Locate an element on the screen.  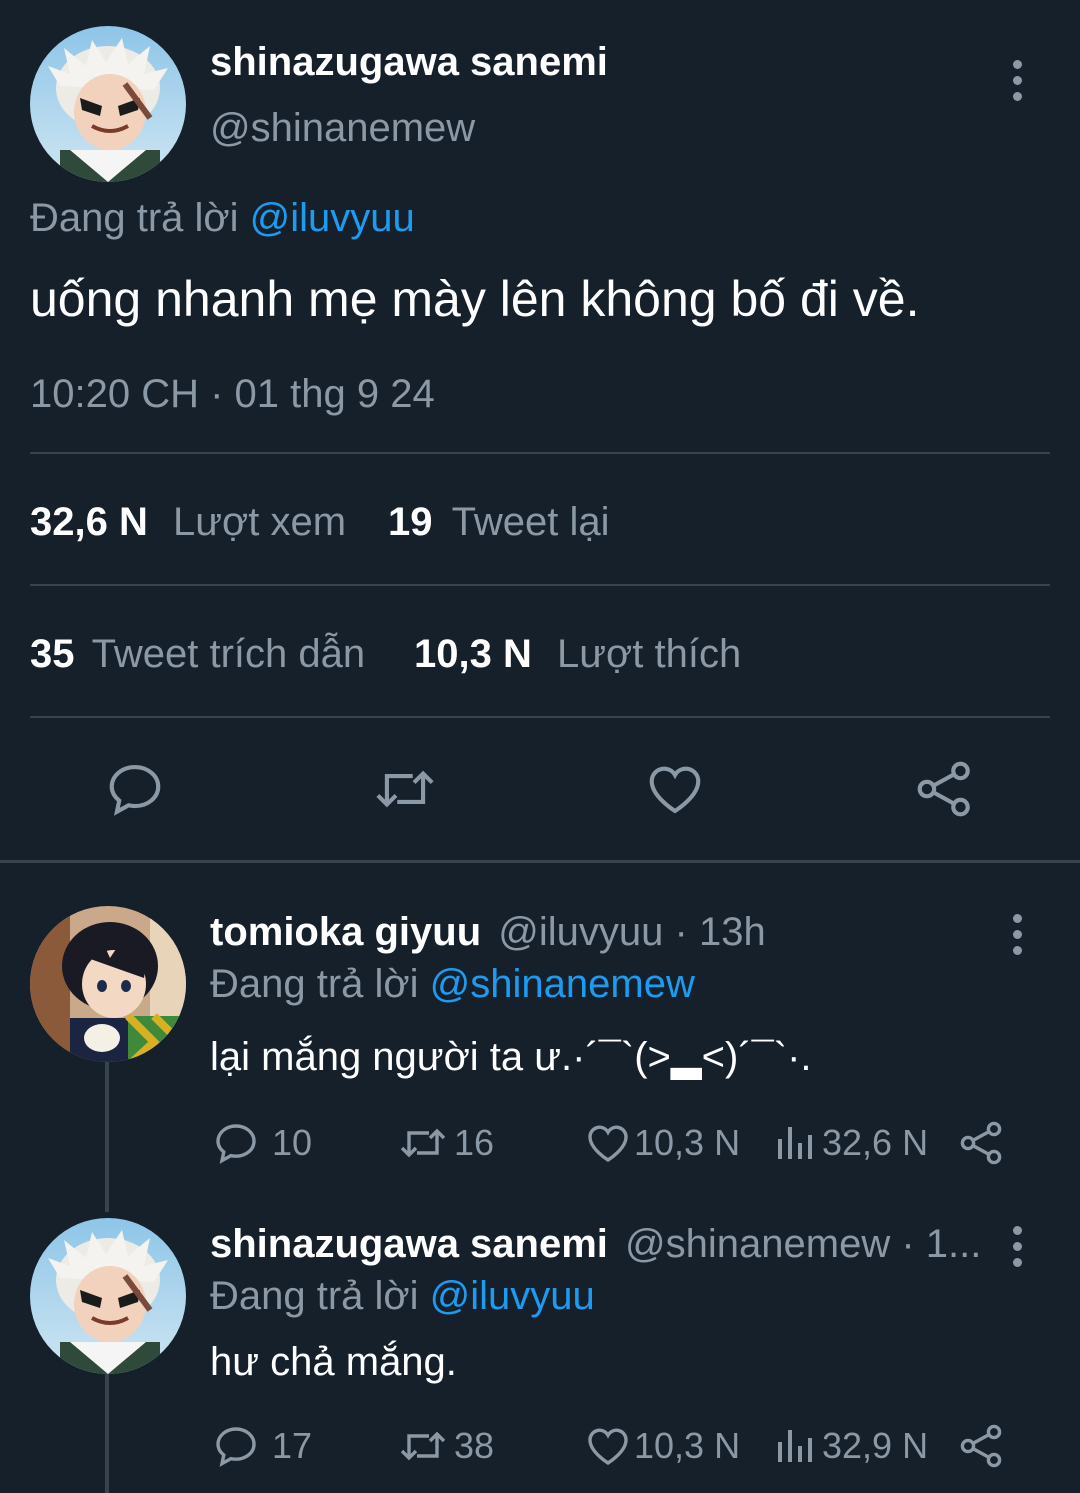
reply-time: · 13h is located at coordinates (720, 932).